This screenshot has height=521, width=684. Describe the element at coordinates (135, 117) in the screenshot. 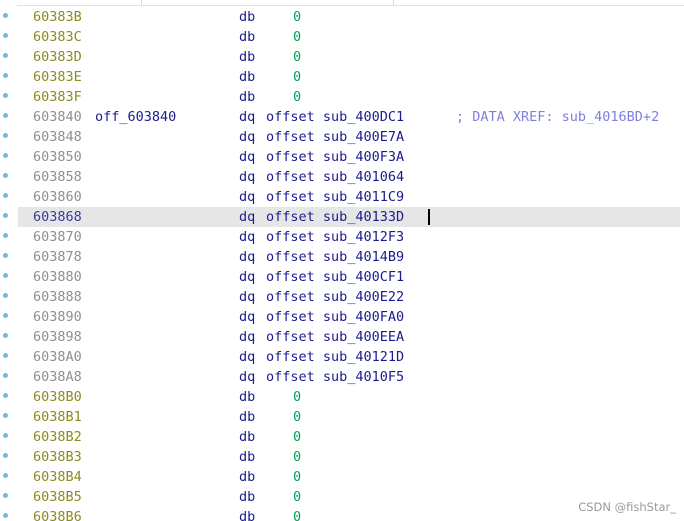

I see `data-label: off_603840` at that location.